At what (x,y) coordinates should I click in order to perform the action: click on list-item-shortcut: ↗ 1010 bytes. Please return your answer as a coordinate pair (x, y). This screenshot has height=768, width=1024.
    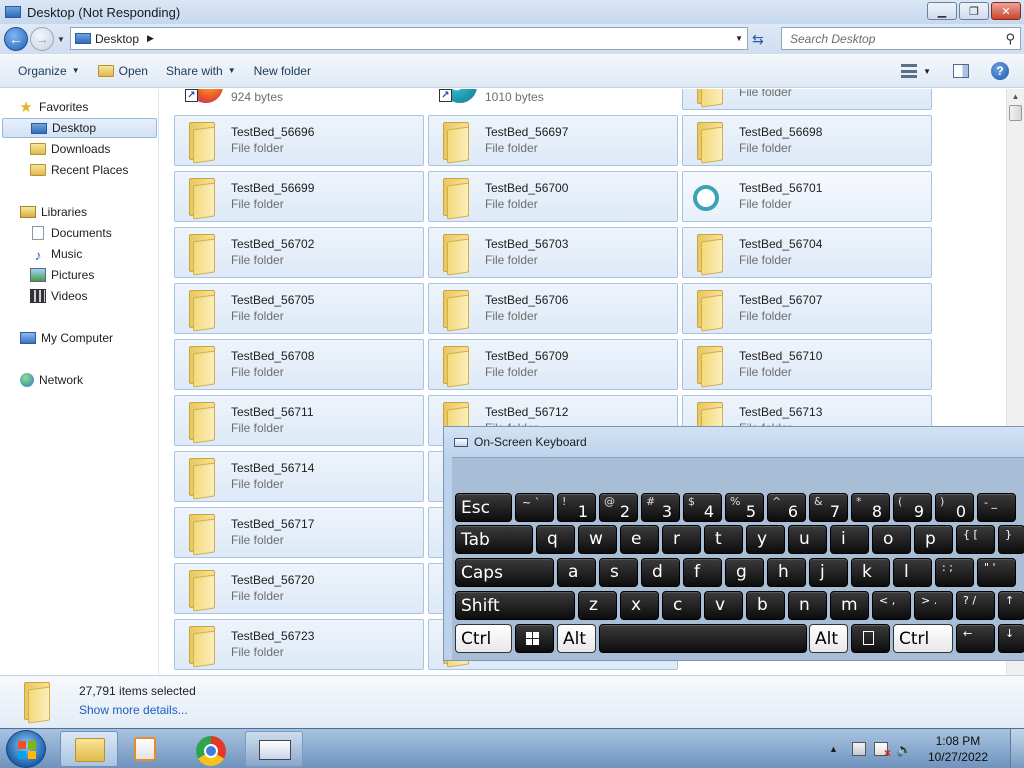
    Looking at the image, I should click on (553, 102).